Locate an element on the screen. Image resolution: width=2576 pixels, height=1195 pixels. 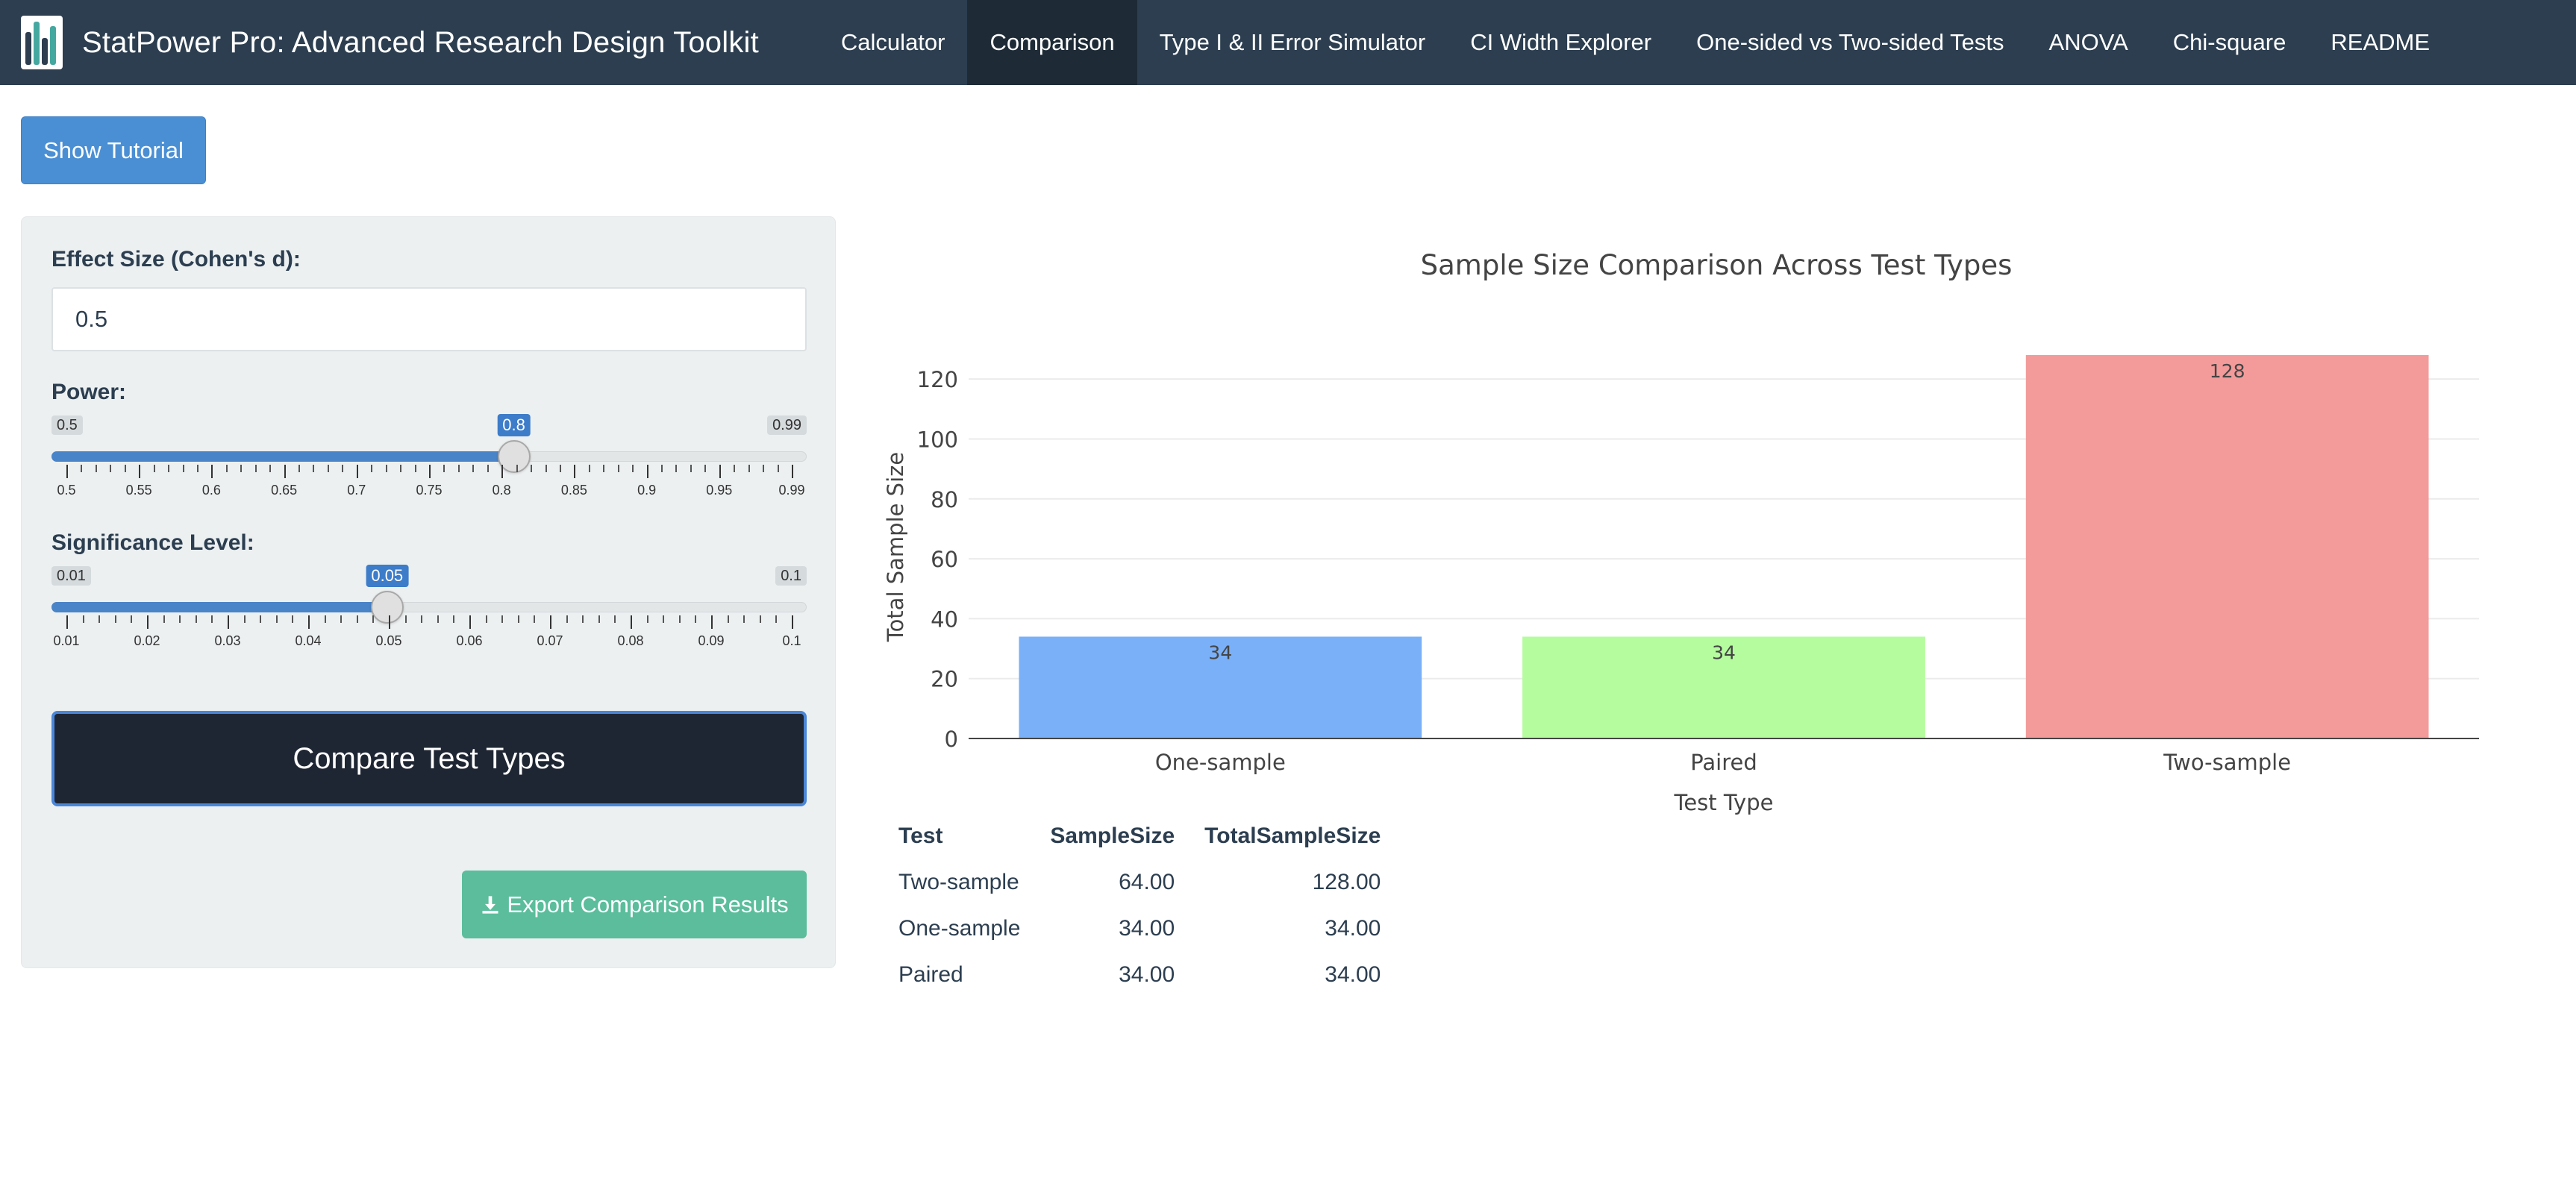
column-header: Test is located at coordinates (920, 836).